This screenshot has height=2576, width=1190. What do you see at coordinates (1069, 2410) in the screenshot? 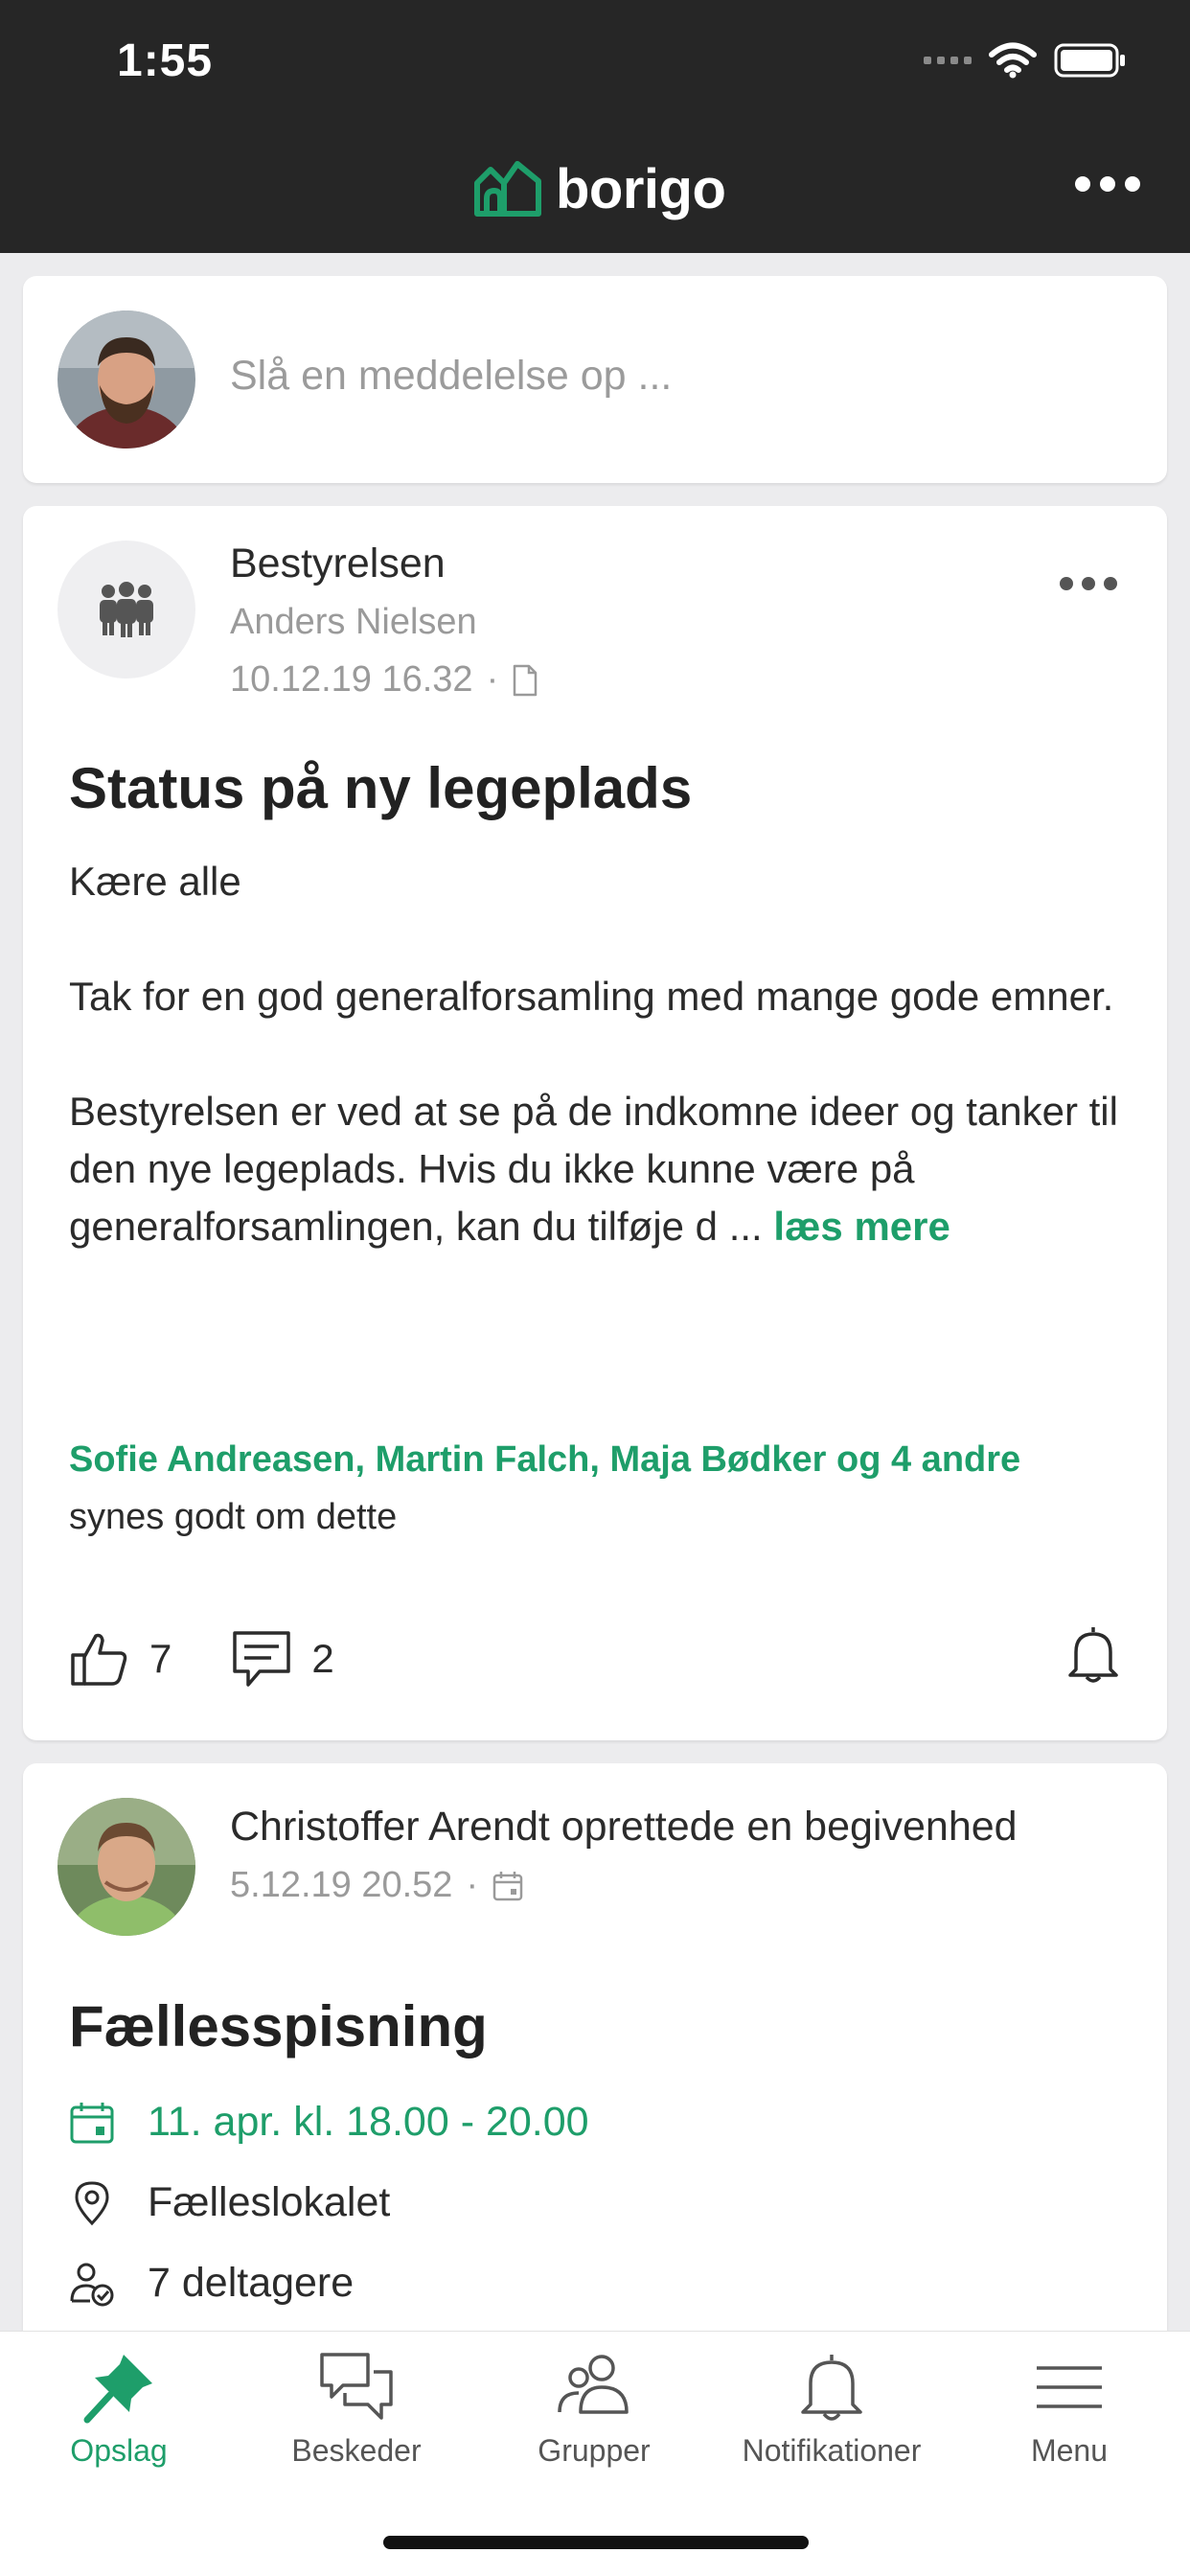
I see `tab-menu: Menu` at bounding box center [1069, 2410].